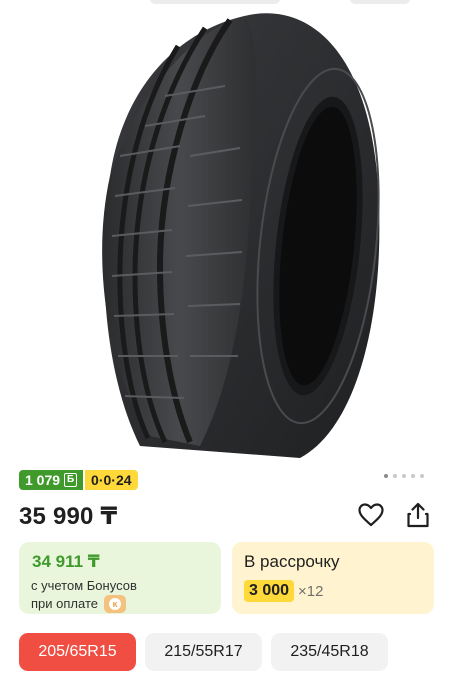 The image size is (453, 699). I want to click on bonus-badge: 1 079 Б, so click(51, 480).